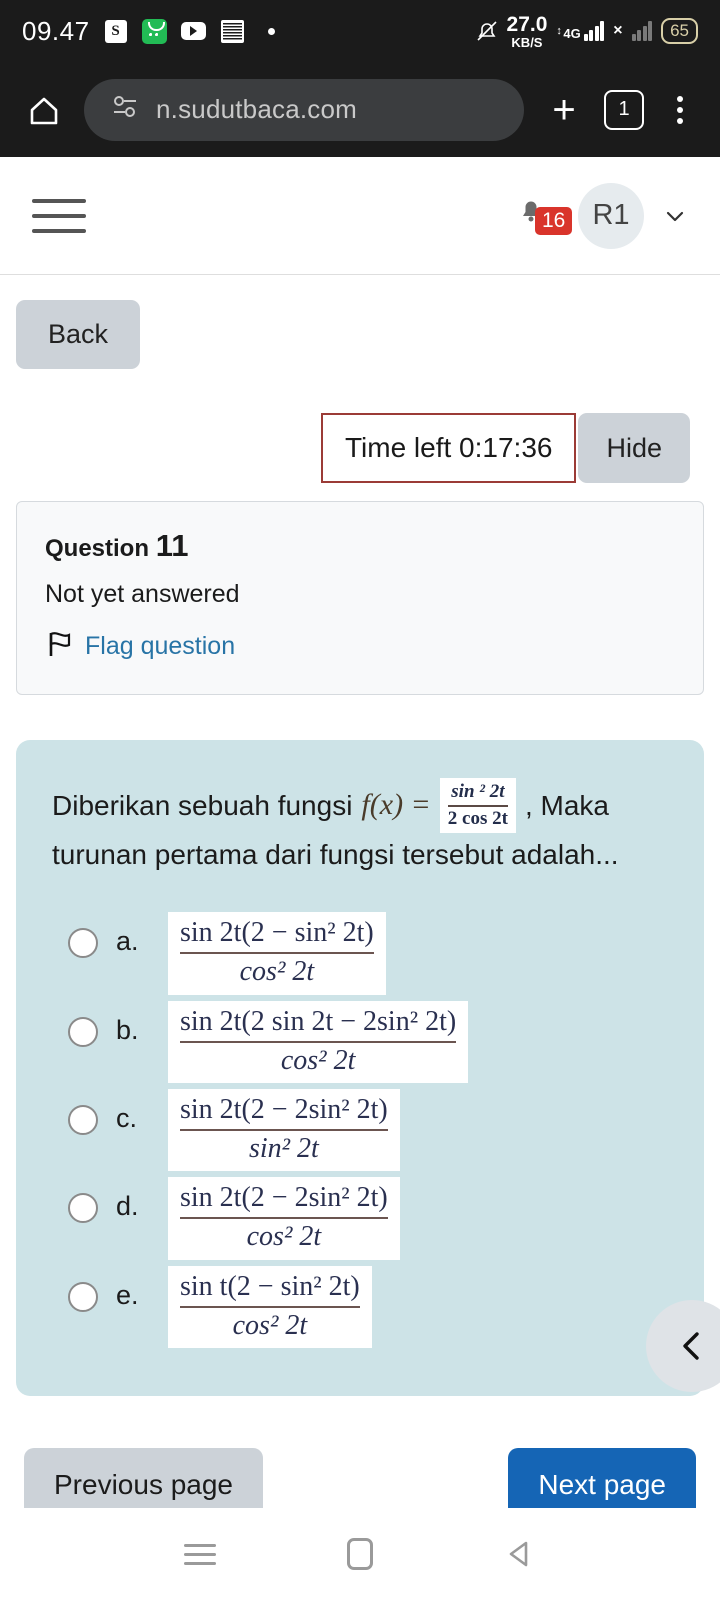 The width and height of the screenshot is (720, 1600). Describe the element at coordinates (127, 1117) in the screenshot. I see `option-c-letter: c.` at that location.